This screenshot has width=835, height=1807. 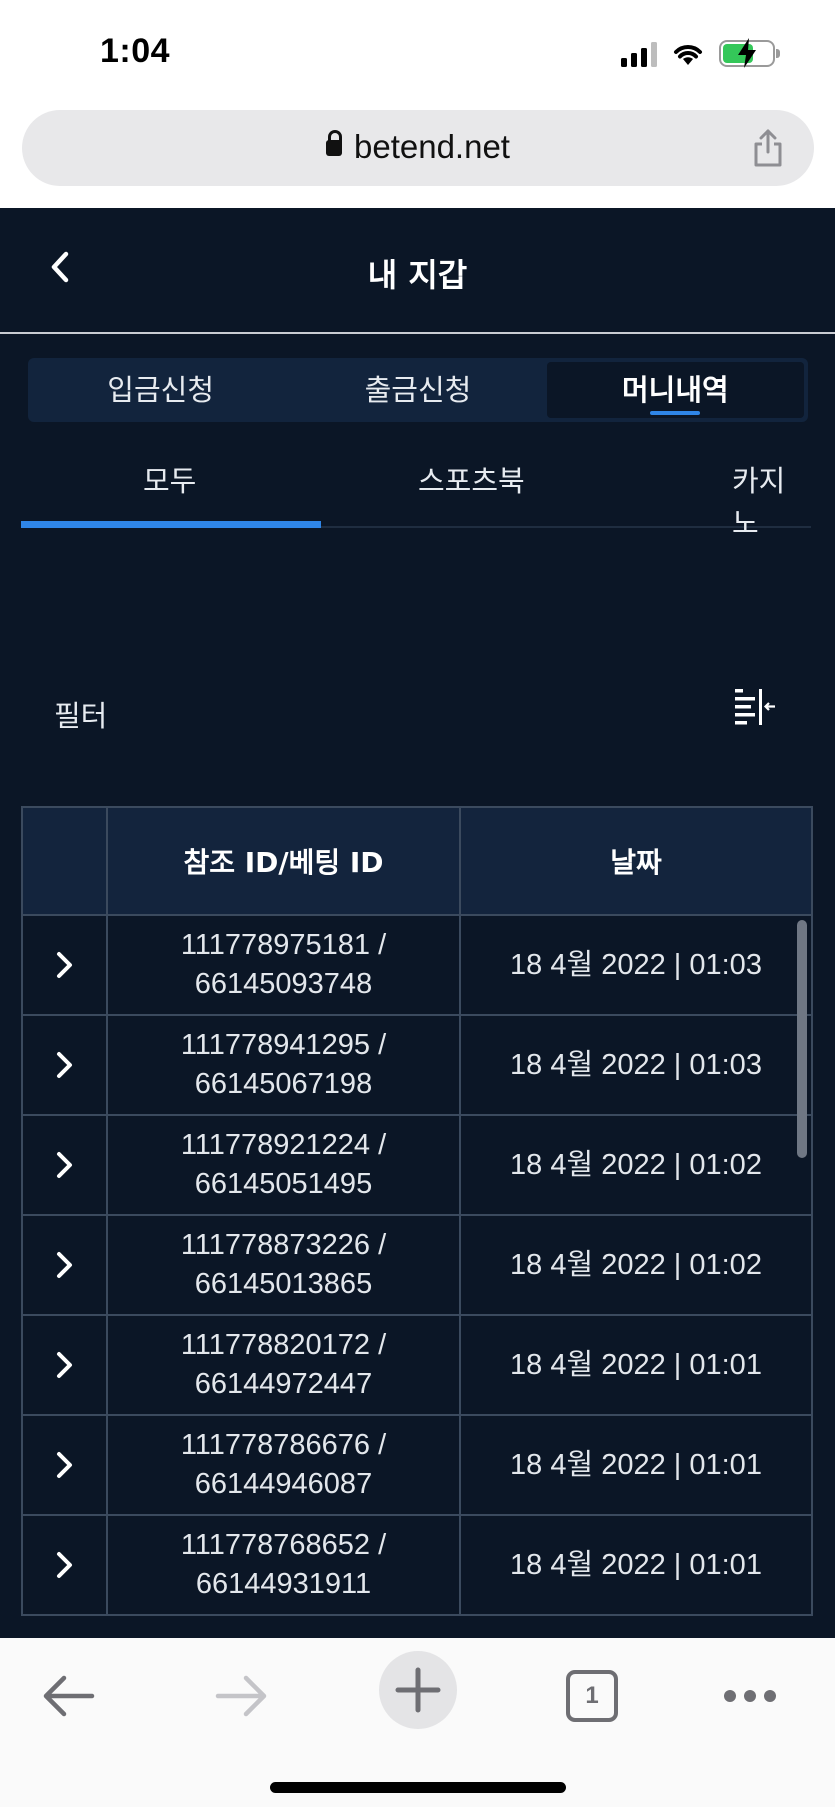 I want to click on reference-id: 111778786676 /, so click(x=283, y=1445).